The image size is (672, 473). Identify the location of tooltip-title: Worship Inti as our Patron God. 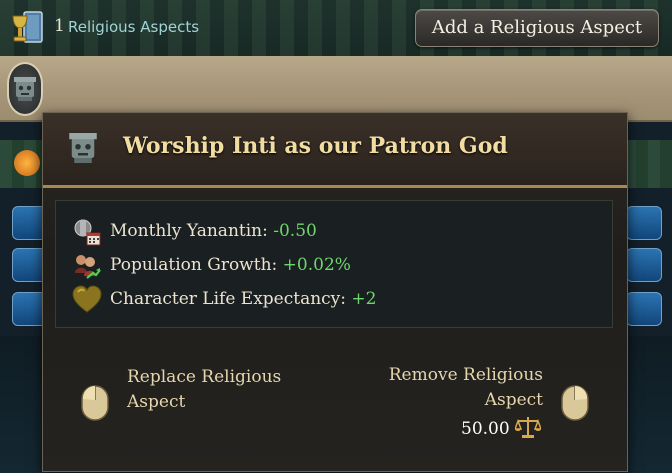
(315, 146).